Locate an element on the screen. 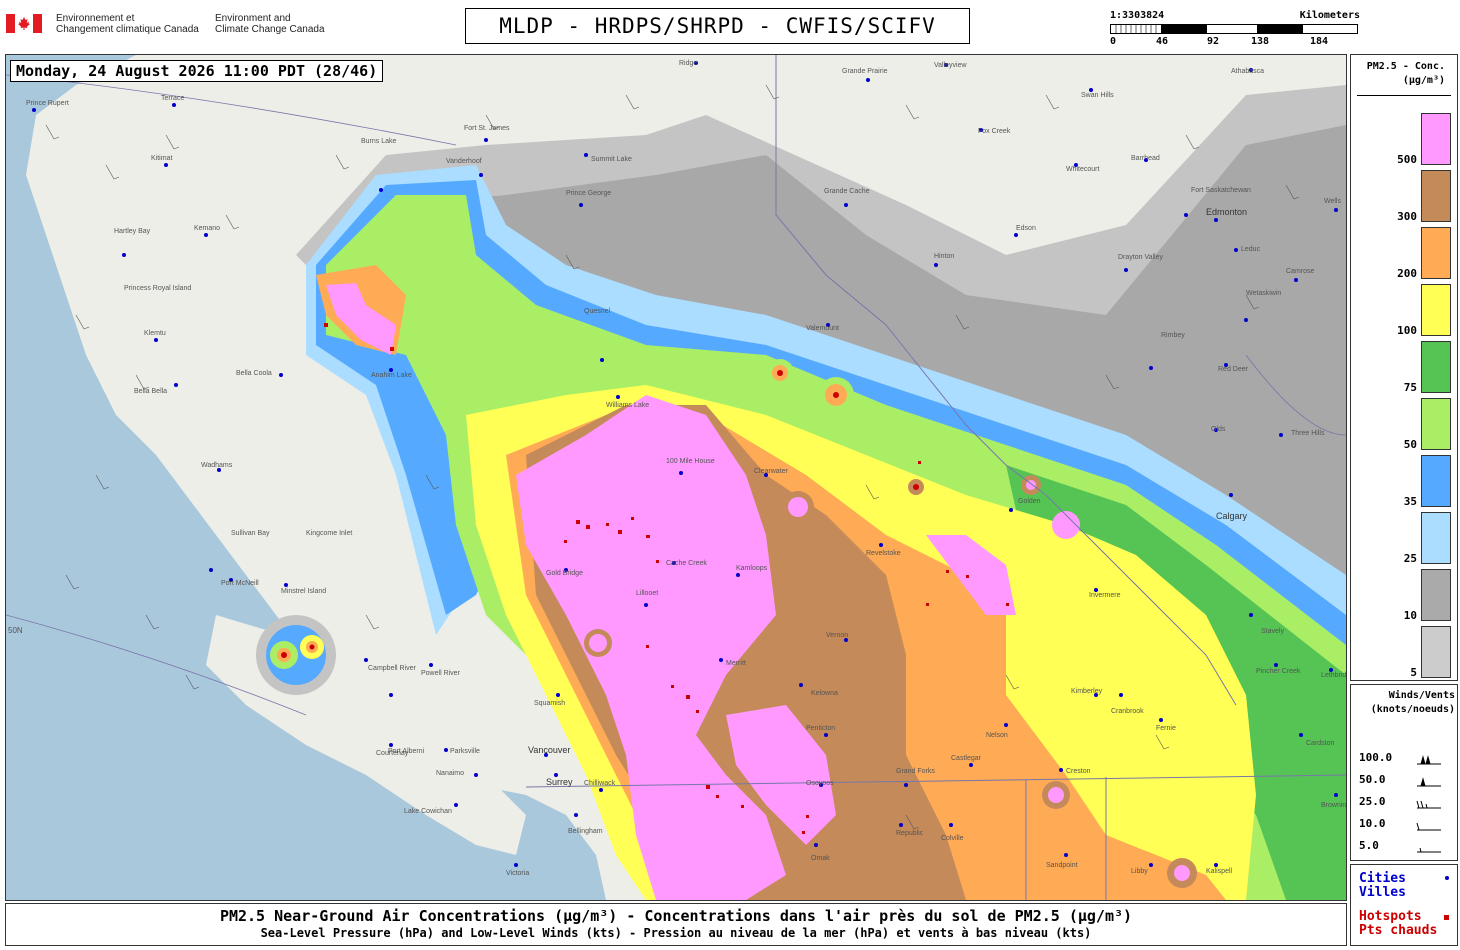 This screenshot has height=950, width=1460. svg-text: Lillooet is located at coordinates (647, 593).